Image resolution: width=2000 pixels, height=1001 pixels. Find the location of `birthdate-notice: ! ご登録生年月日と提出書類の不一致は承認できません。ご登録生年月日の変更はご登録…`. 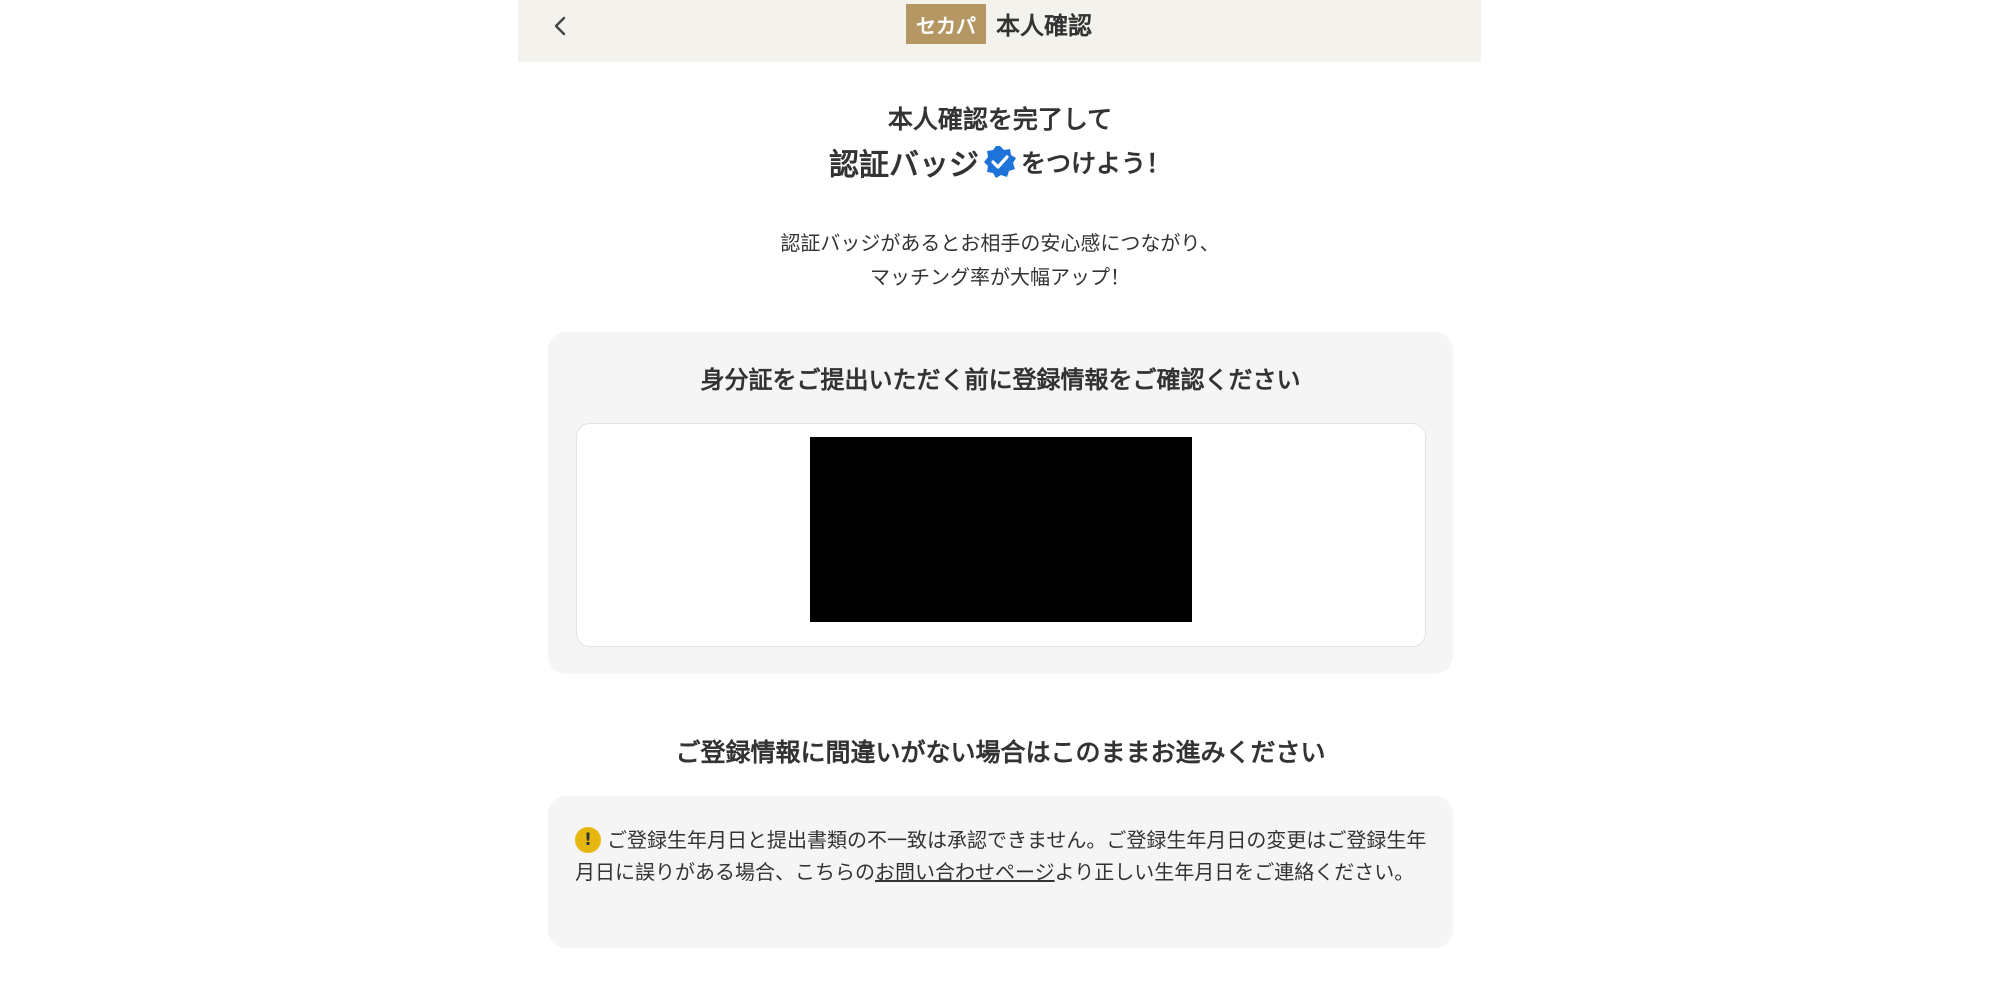

birthdate-notice: ! ご登録生年月日と提出書類の不一致は承認できません。ご登録生年月日の変更はご登録… is located at coordinates (1003, 856).